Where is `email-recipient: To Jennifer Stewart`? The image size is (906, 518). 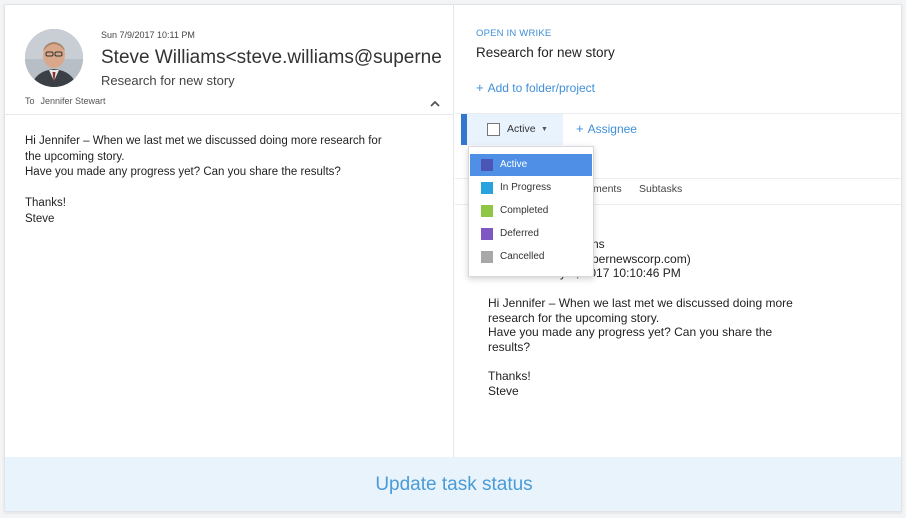 email-recipient: To Jennifer Stewart is located at coordinates (65, 101).